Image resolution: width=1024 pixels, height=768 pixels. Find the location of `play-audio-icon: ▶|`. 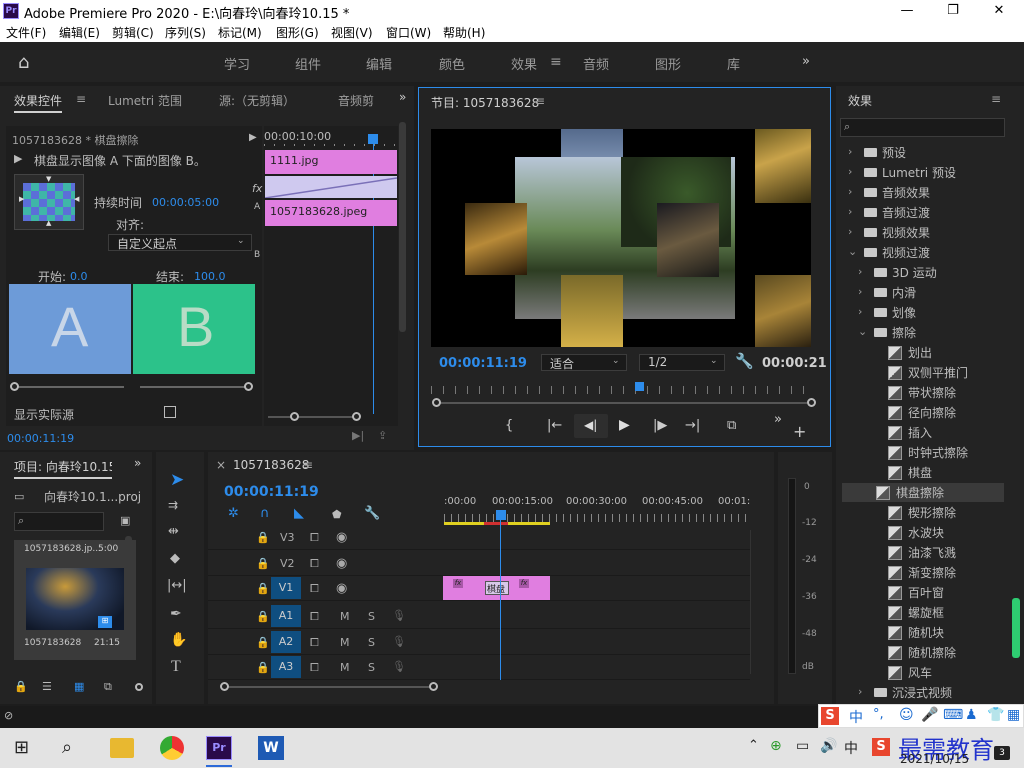

play-audio-icon: ▶| is located at coordinates (358, 435).